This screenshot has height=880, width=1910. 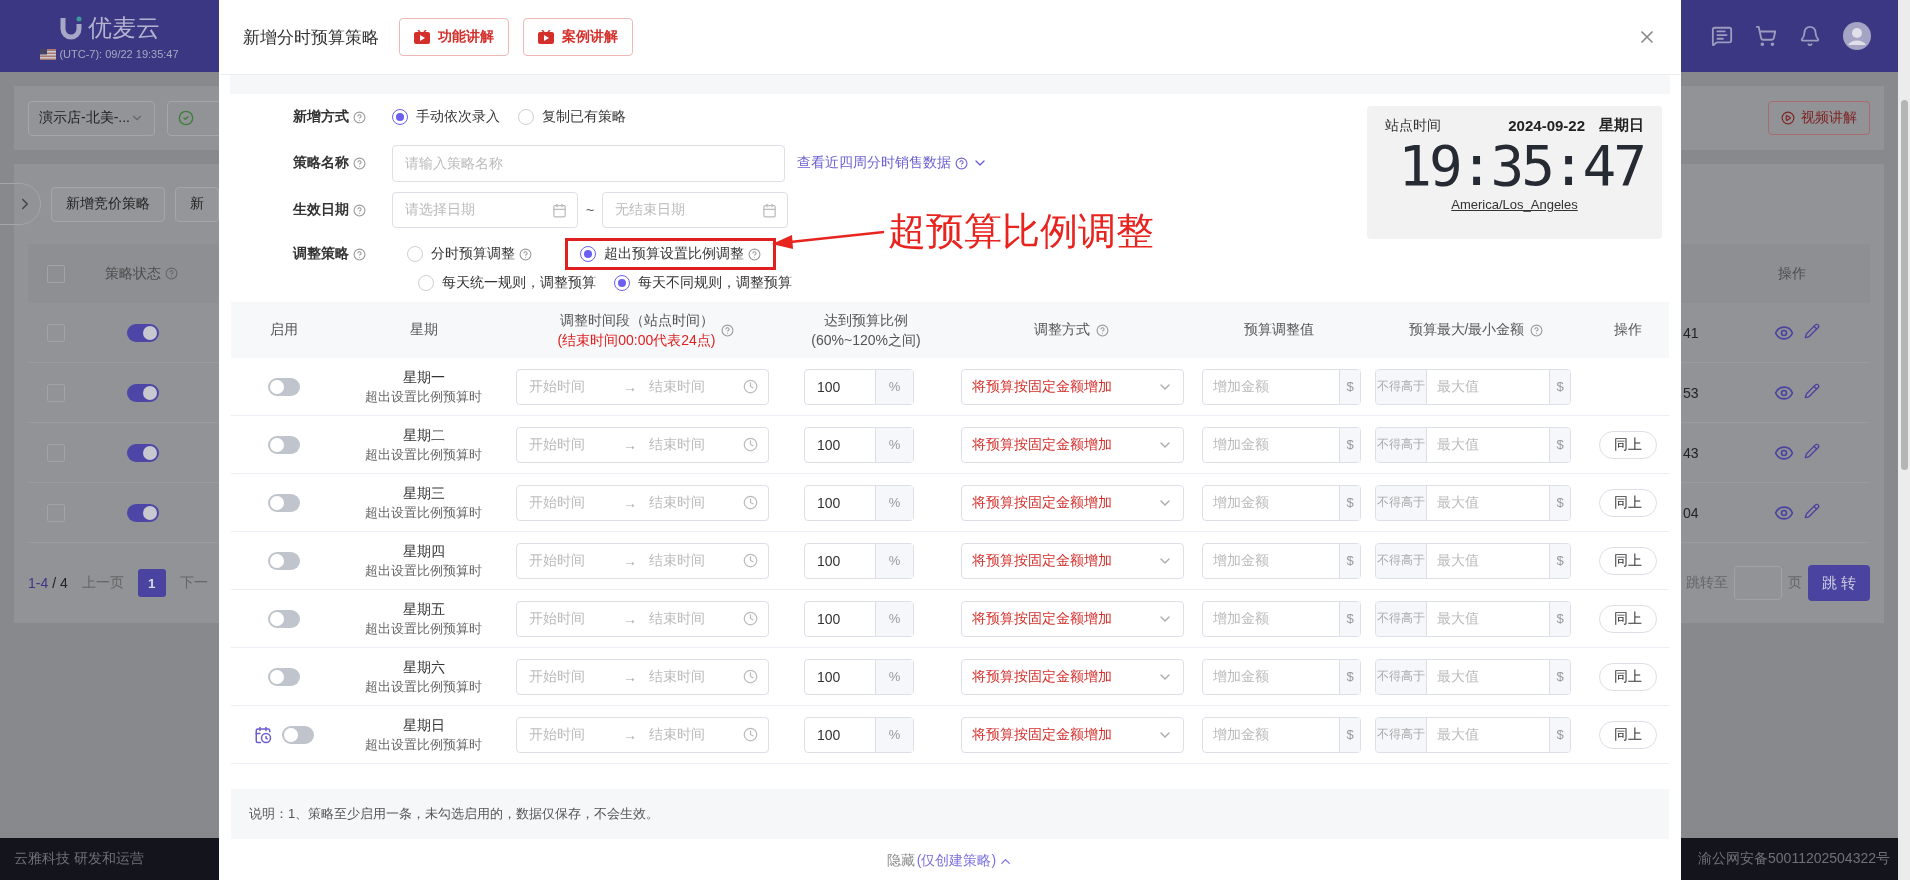 I want to click on sales-data-link: 查看近四周分时销售数据, so click(x=892, y=163).